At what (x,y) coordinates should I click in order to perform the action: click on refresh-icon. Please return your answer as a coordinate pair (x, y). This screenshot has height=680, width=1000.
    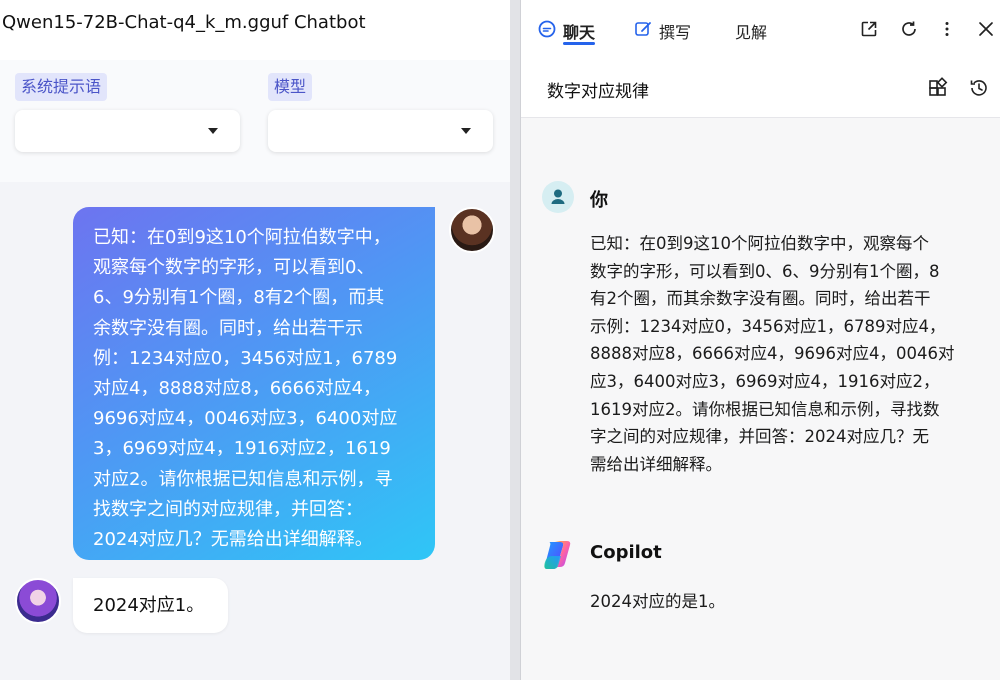
    Looking at the image, I should click on (909, 28).